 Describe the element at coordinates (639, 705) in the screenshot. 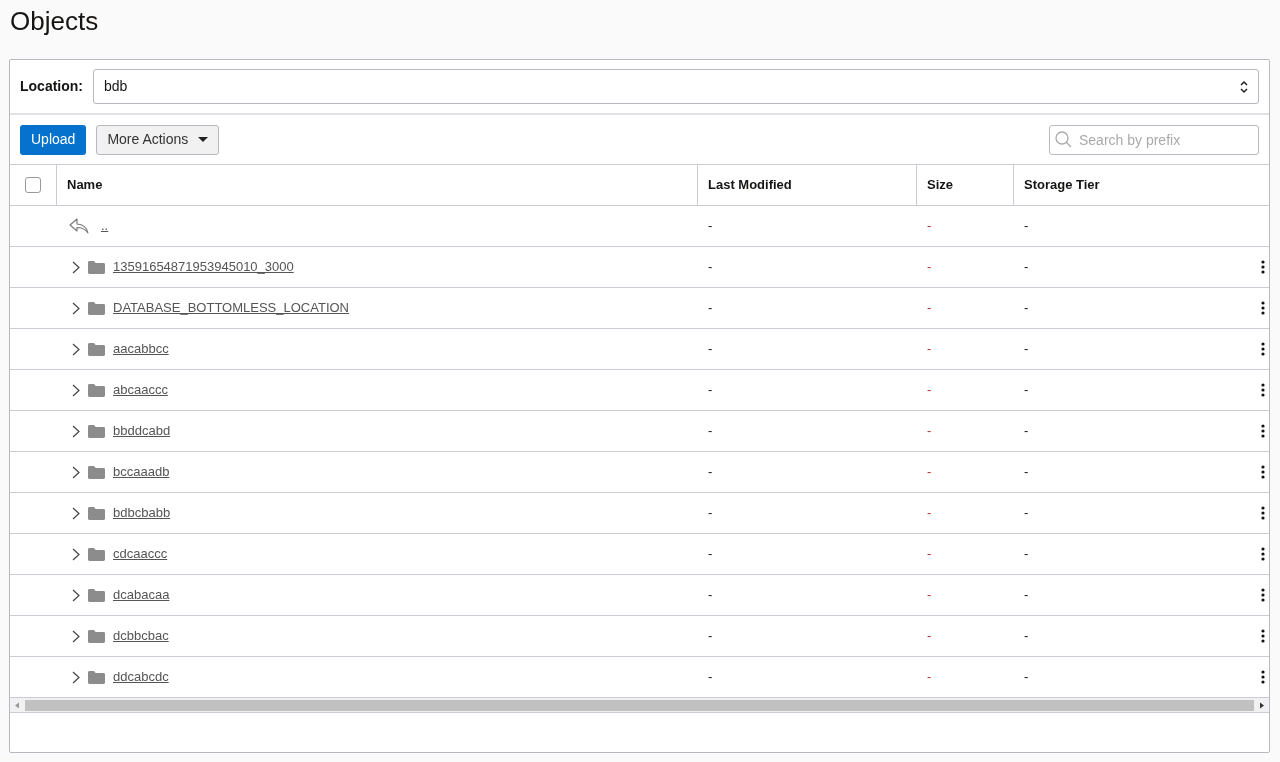

I see `horizontal-scrollbar` at that location.